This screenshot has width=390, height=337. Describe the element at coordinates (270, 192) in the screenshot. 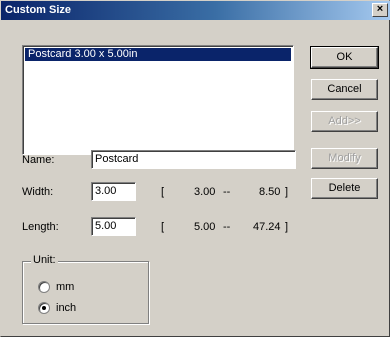

I see `width-max: 8.50` at that location.